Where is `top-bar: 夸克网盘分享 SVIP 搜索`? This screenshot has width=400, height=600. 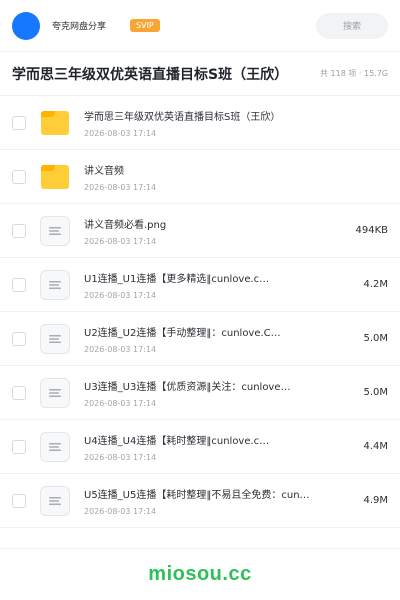 top-bar: 夸克网盘分享 SVIP 搜索 is located at coordinates (200, 26).